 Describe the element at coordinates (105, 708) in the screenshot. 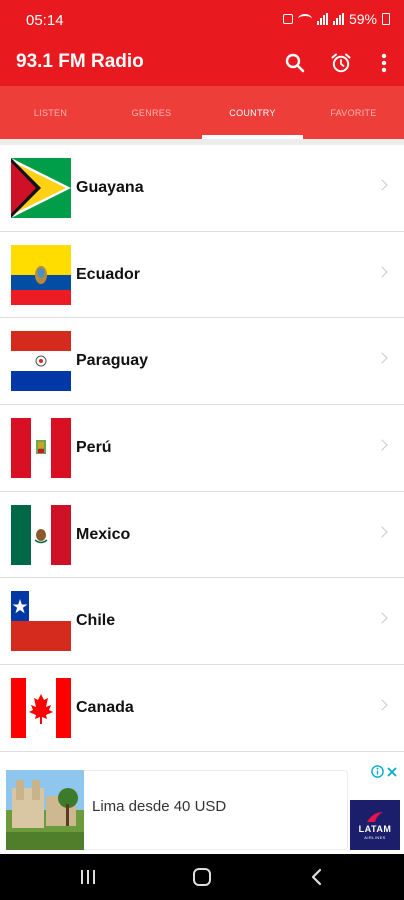

I see `country-name: Canada` at that location.